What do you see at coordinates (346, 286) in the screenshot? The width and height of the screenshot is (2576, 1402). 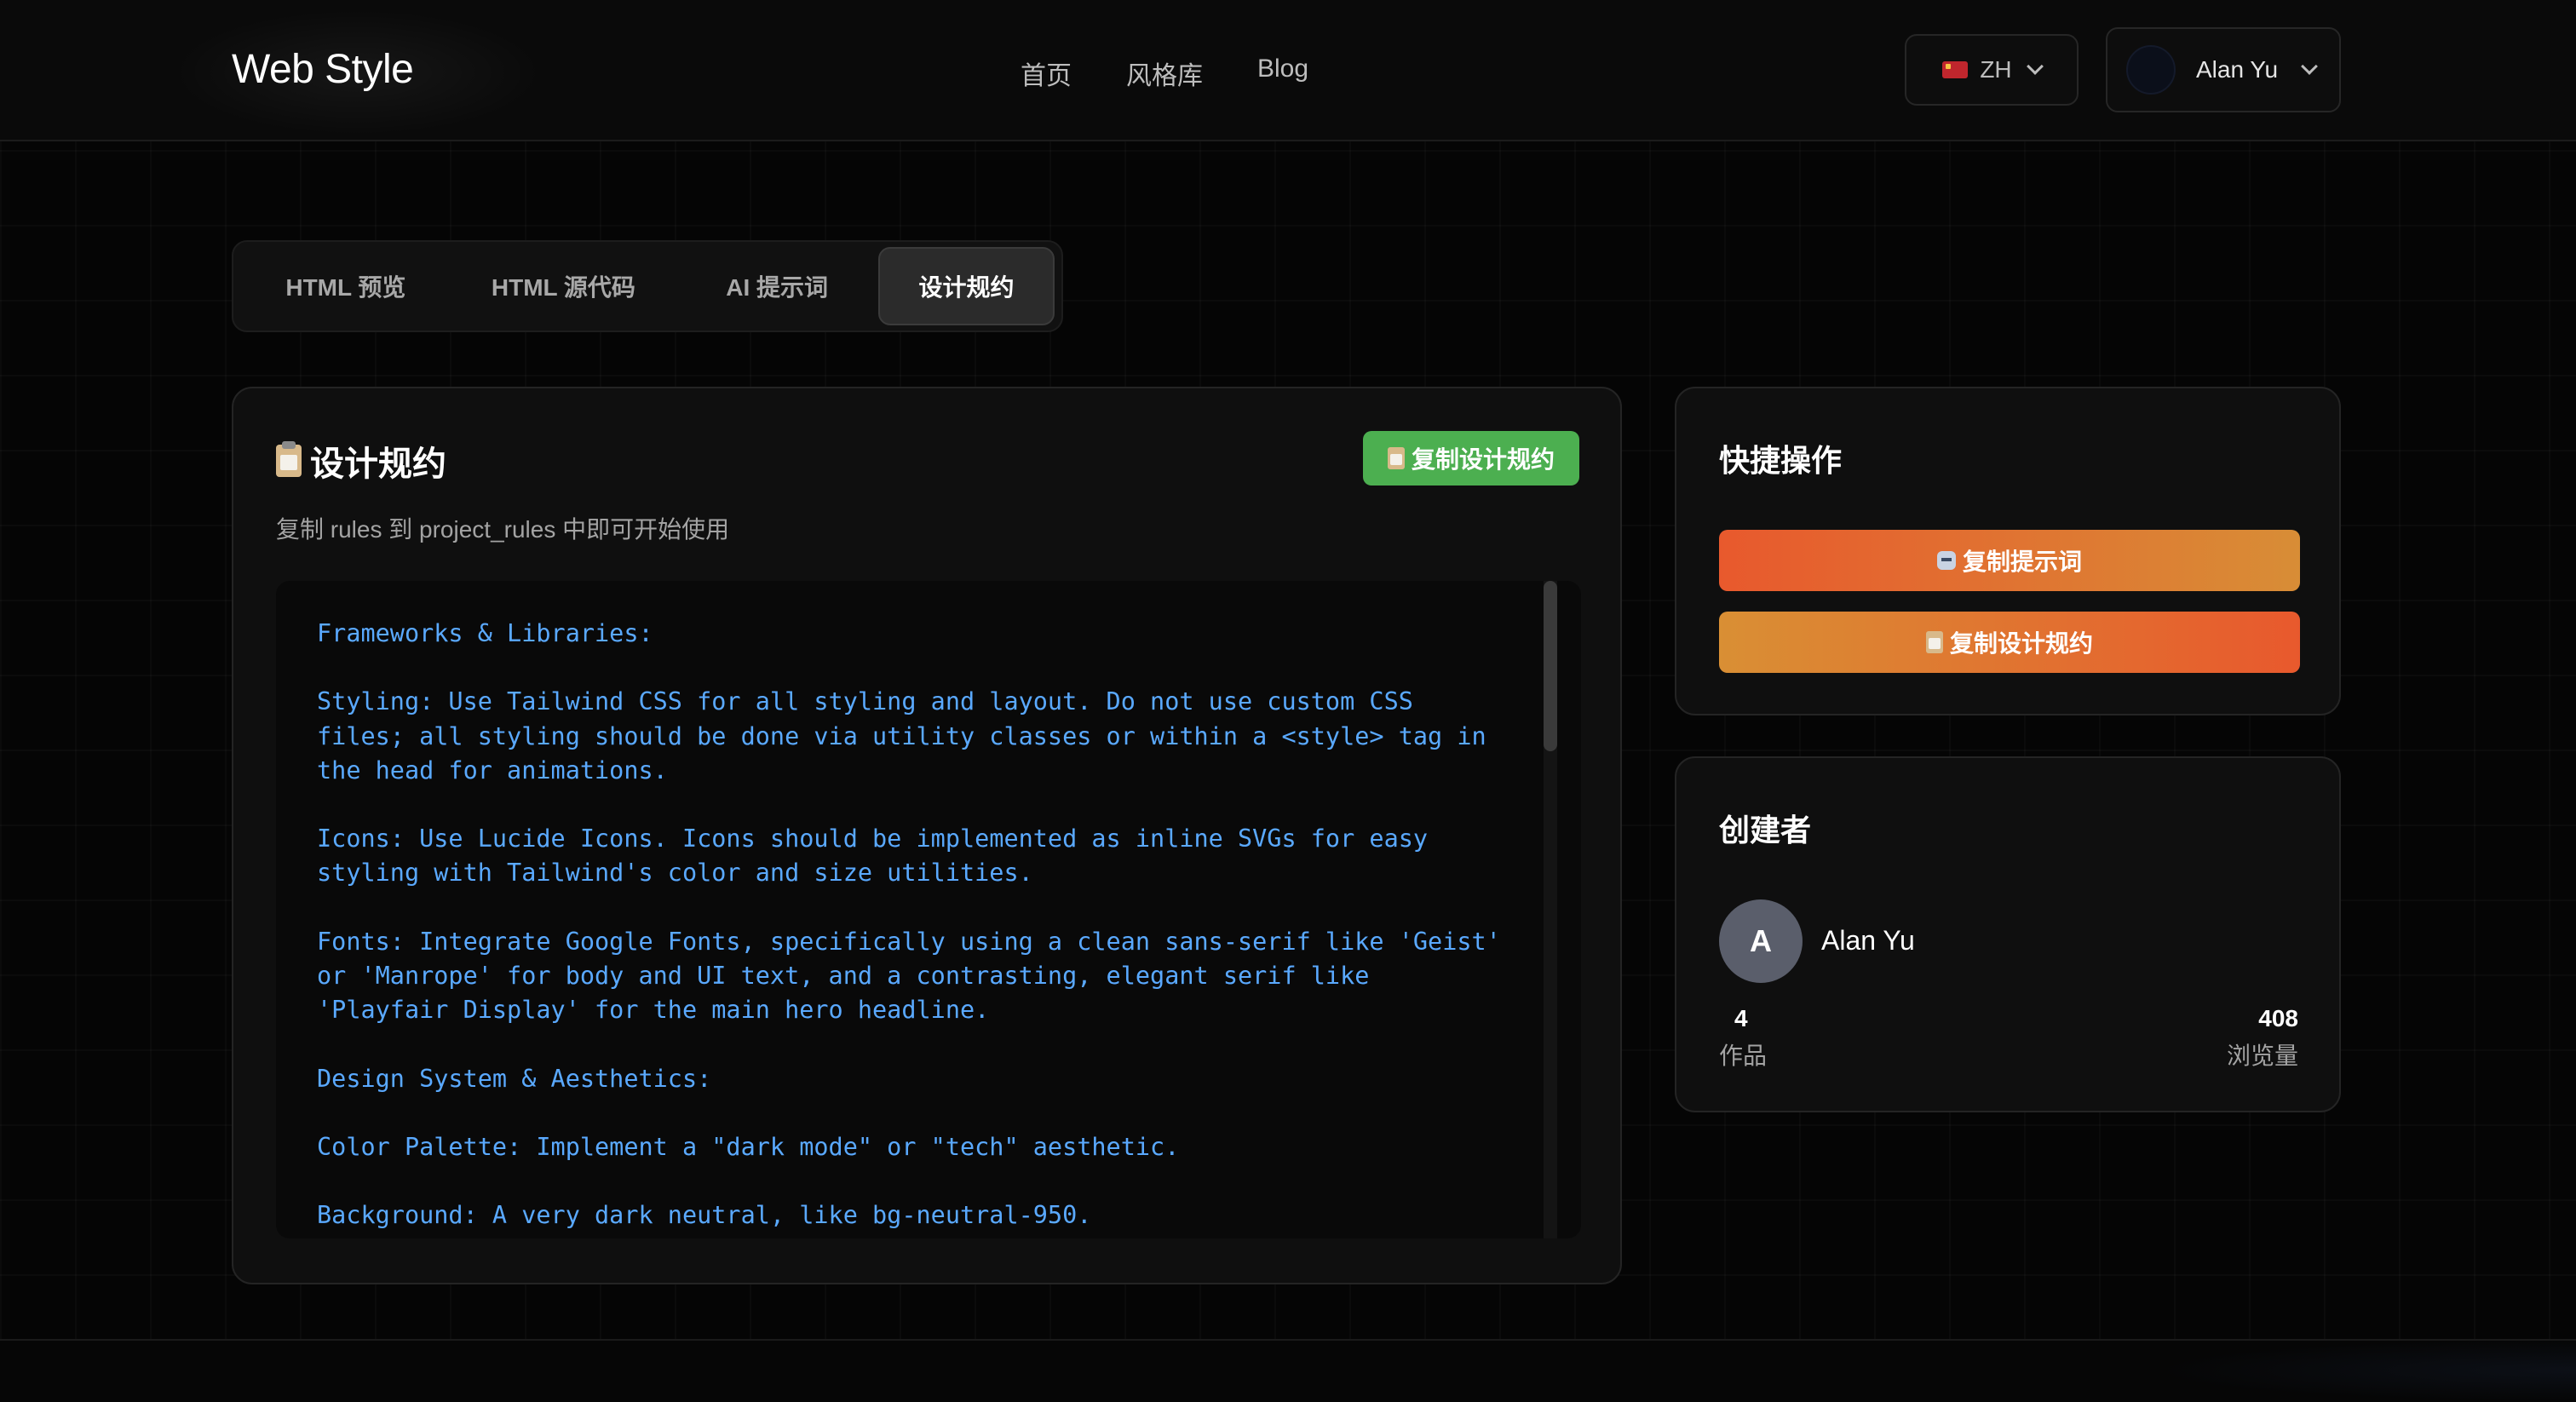 I see `tab-html-preview: HTML 预览` at bounding box center [346, 286].